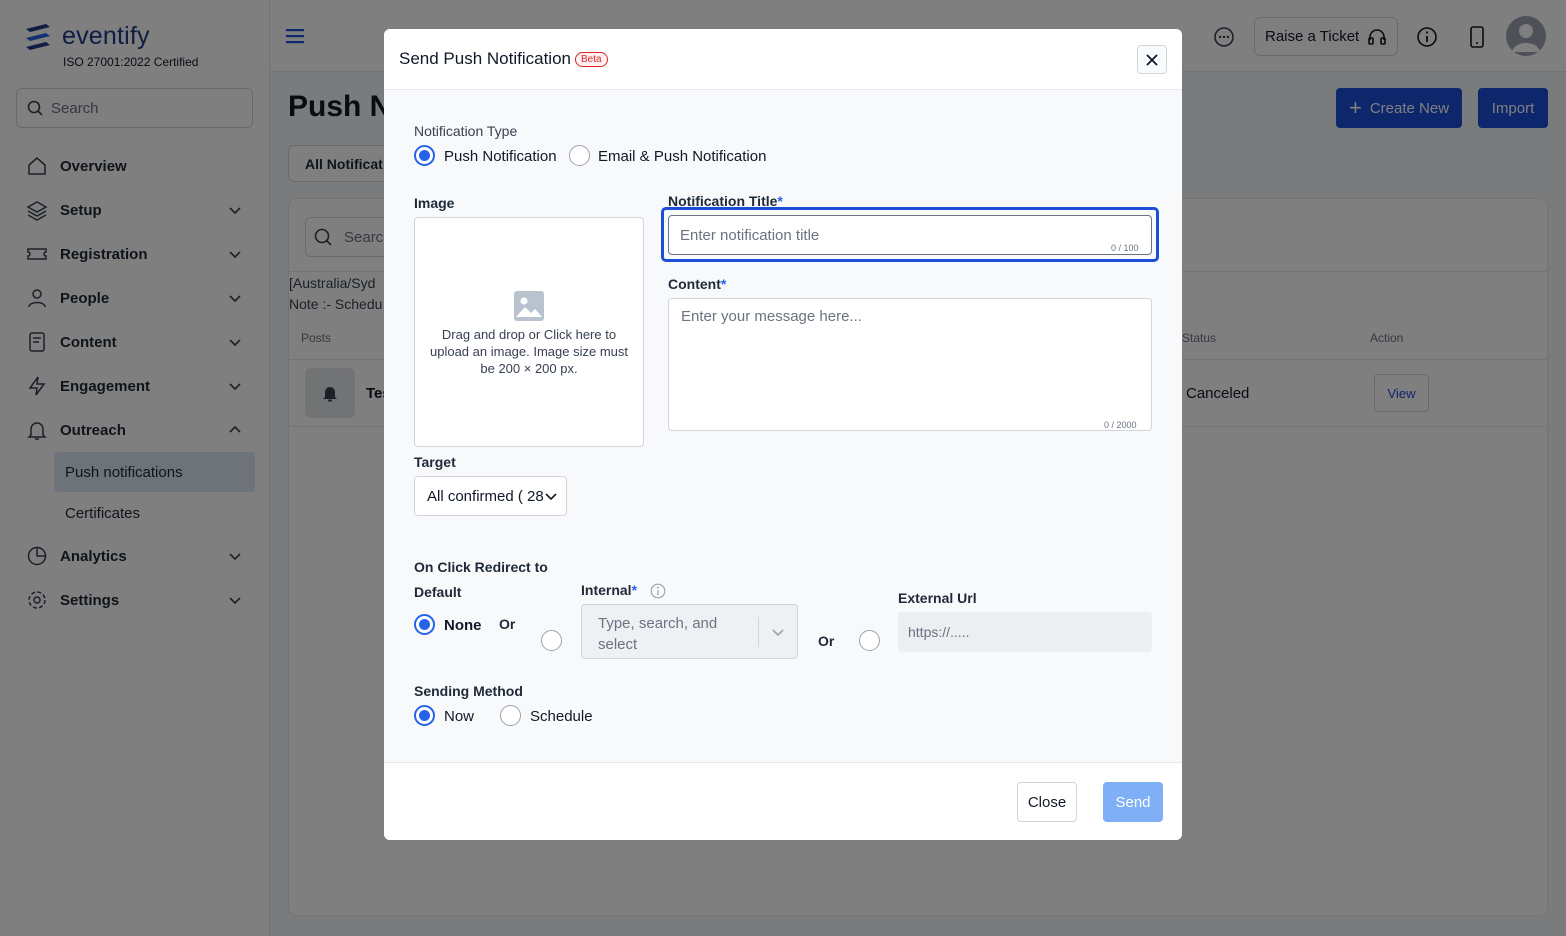 Image resolution: width=1566 pixels, height=936 pixels. What do you see at coordinates (1047, 802) in the screenshot?
I see `close-button: Close` at bounding box center [1047, 802].